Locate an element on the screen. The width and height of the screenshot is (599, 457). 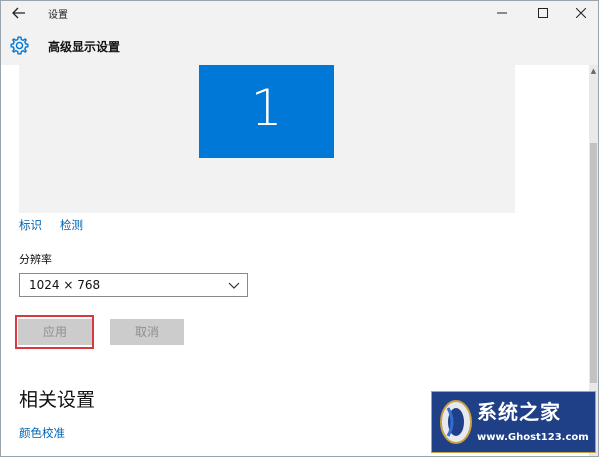
resolution-dropdown: 1024 × 768 is located at coordinates (133, 285).